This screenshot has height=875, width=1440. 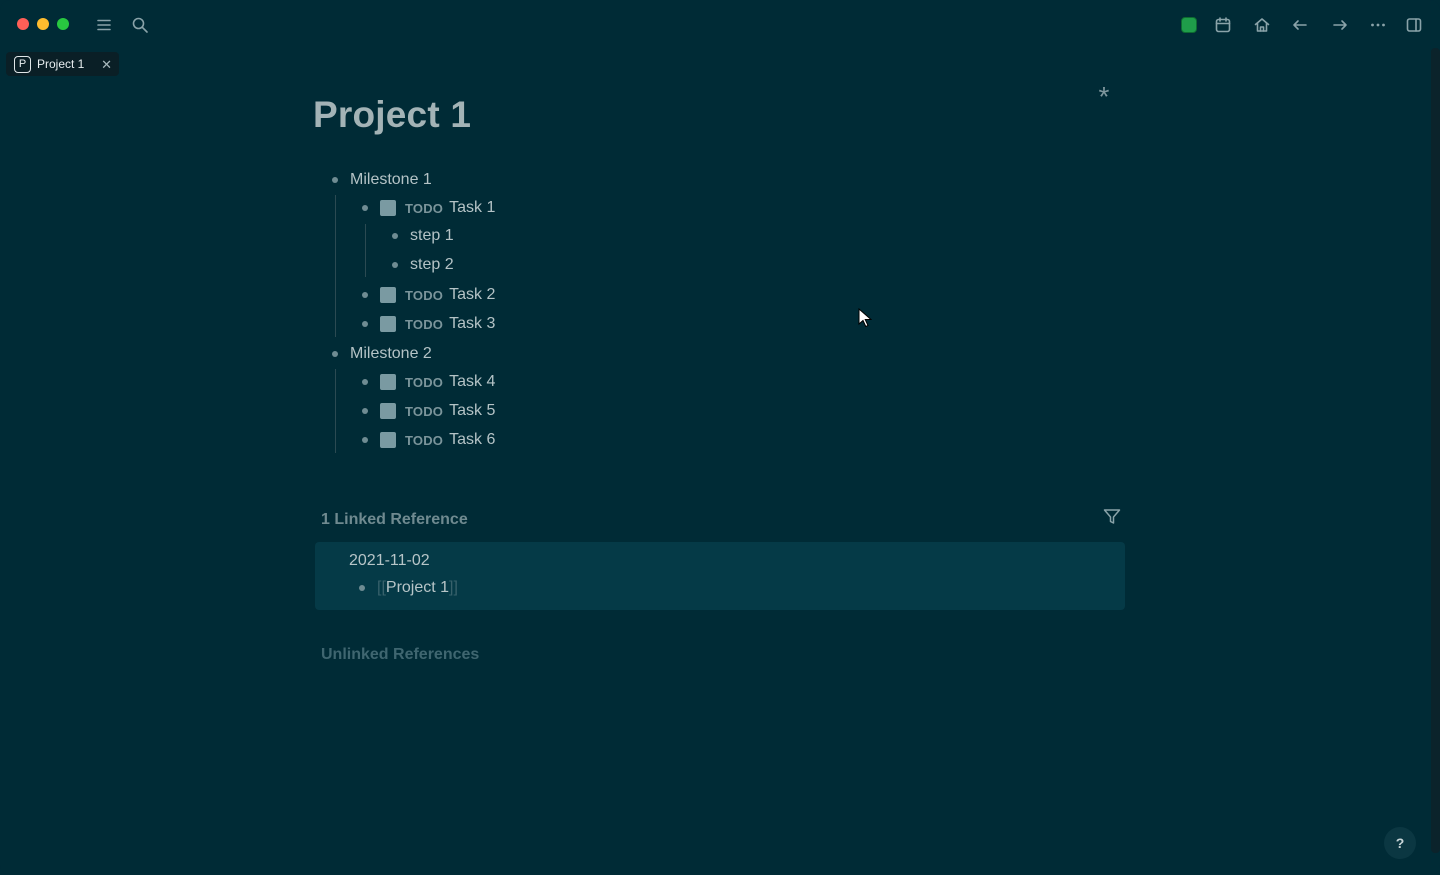 I want to click on forward-arrow-icon, so click(x=1340, y=25).